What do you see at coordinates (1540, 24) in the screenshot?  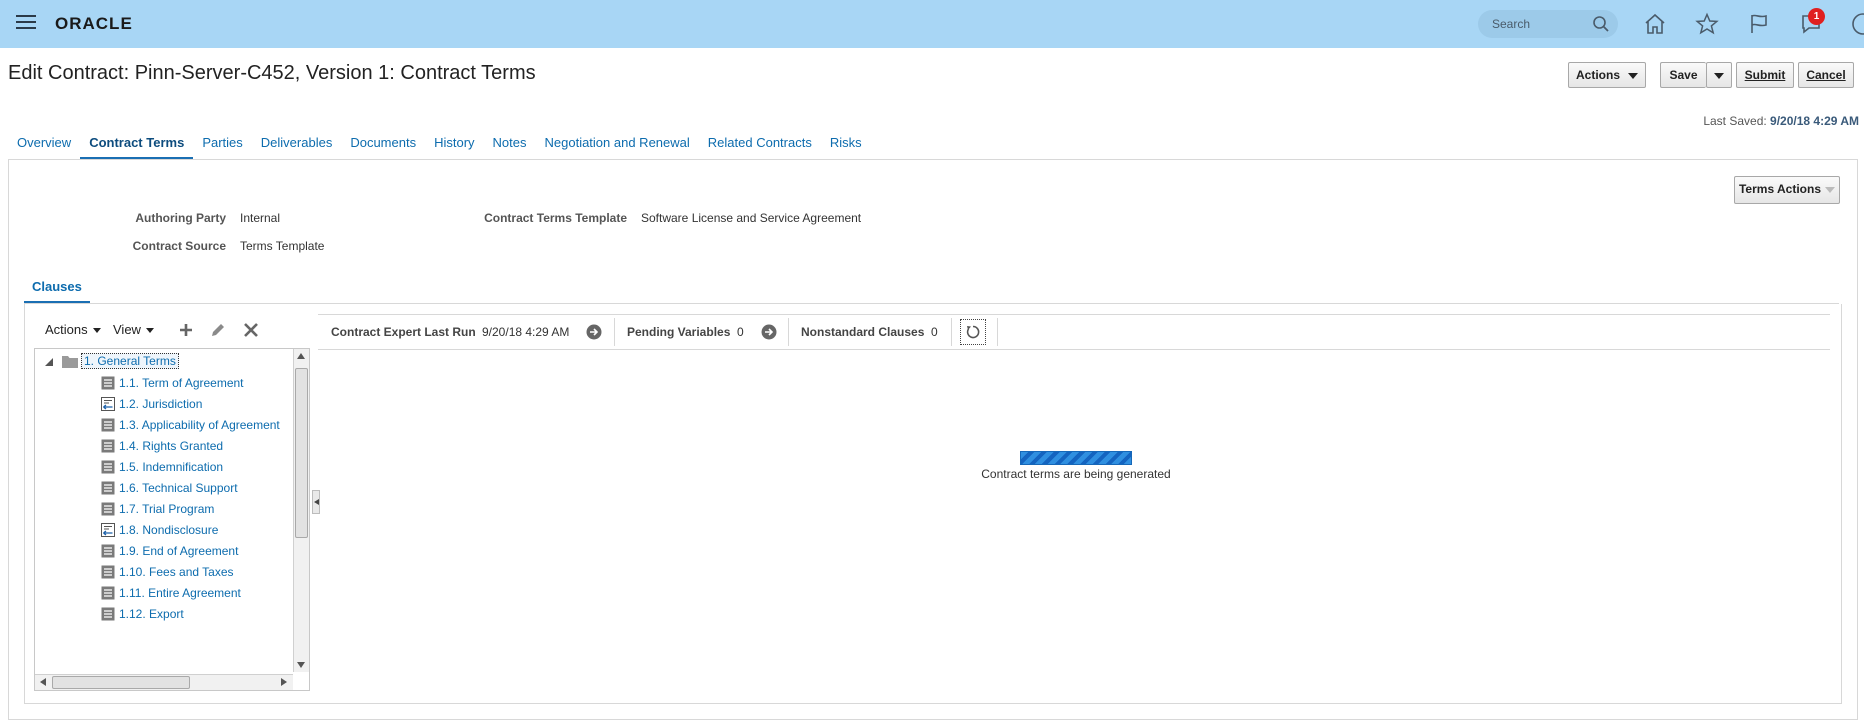 I see `search-input` at bounding box center [1540, 24].